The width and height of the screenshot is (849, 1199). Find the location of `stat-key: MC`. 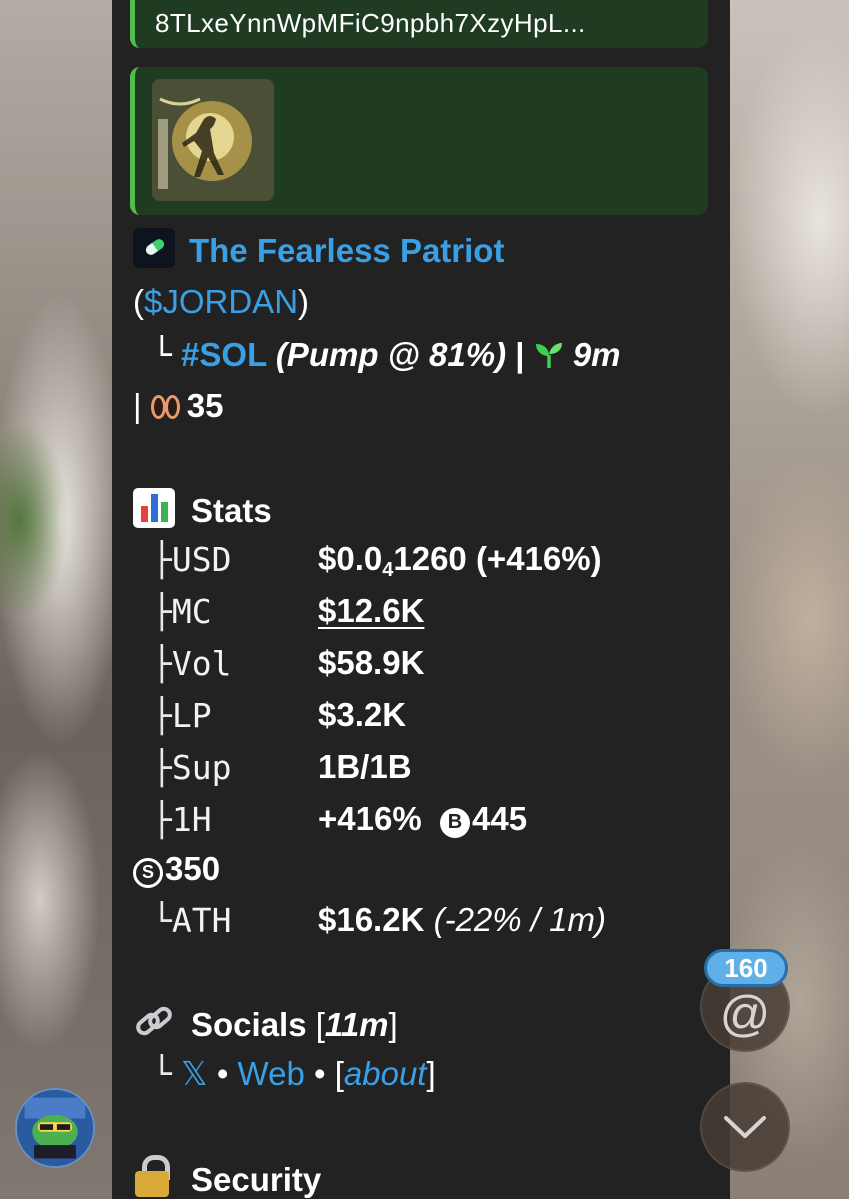

stat-key: MC is located at coordinates (191, 611).